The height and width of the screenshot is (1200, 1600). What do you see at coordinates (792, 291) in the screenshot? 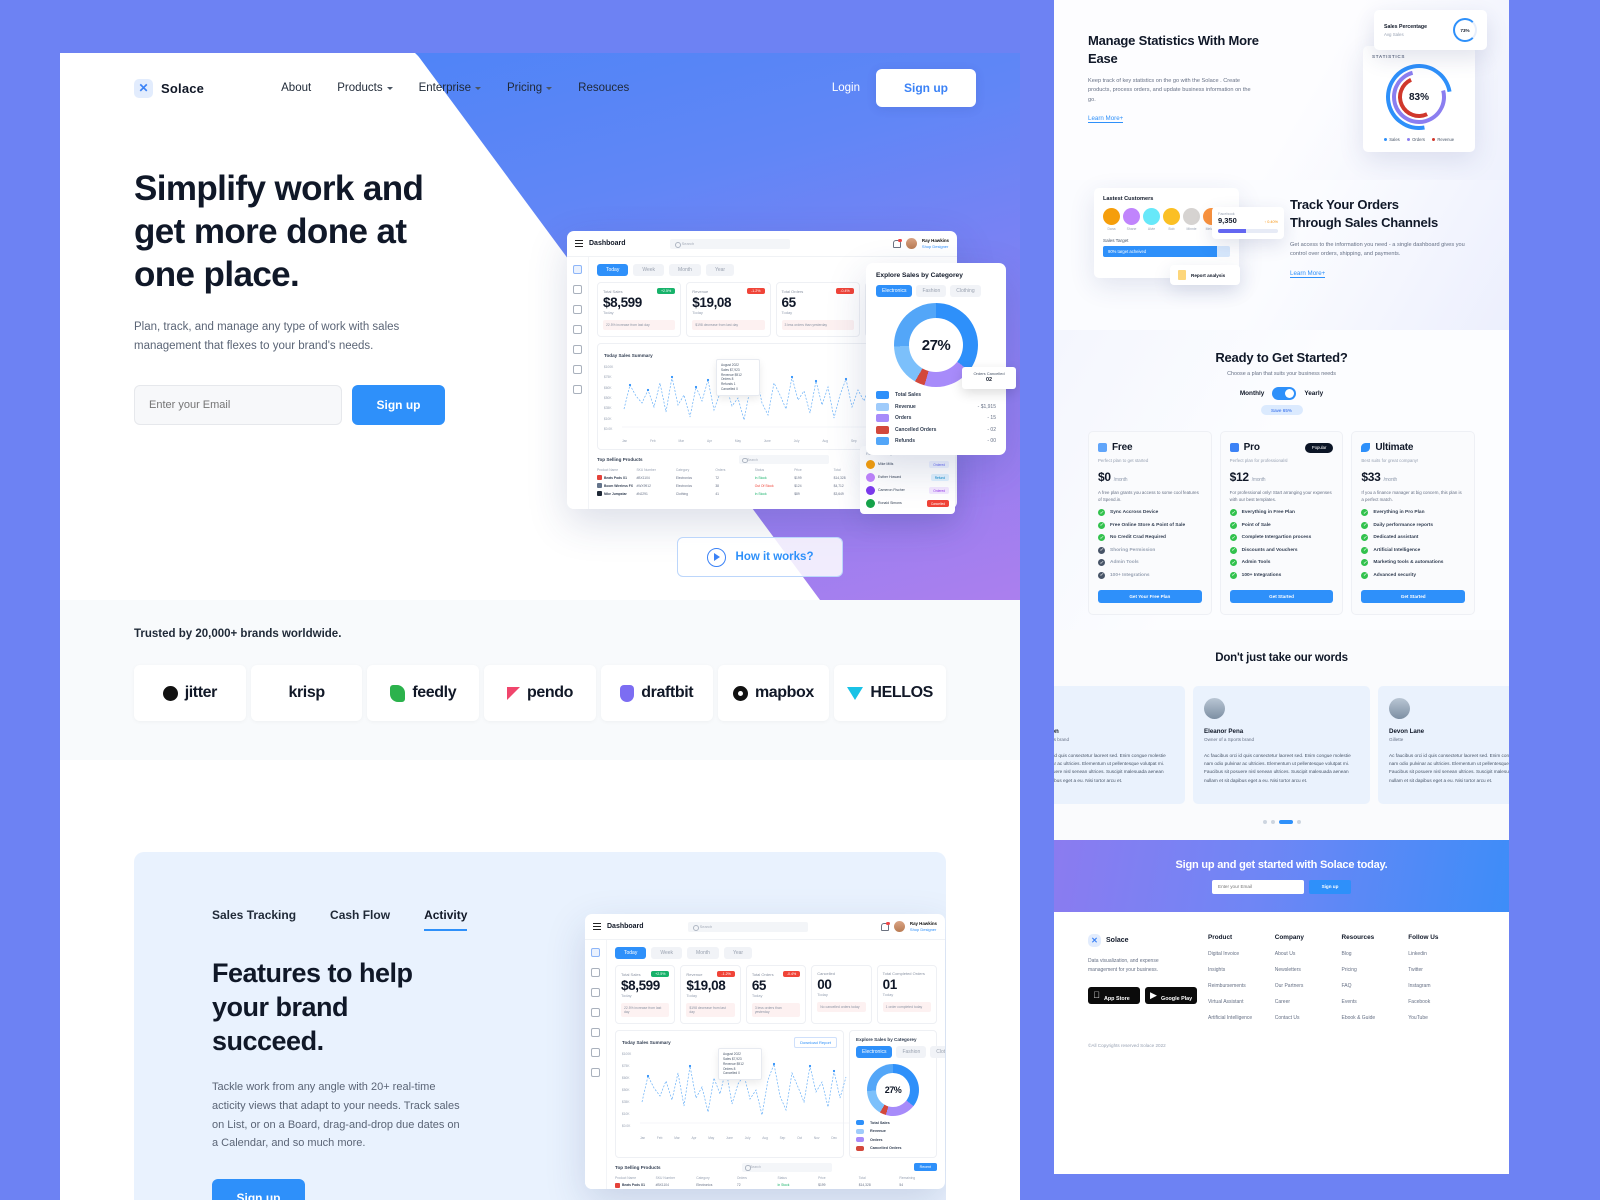
I see `stat-label: Total Orders` at bounding box center [792, 291].